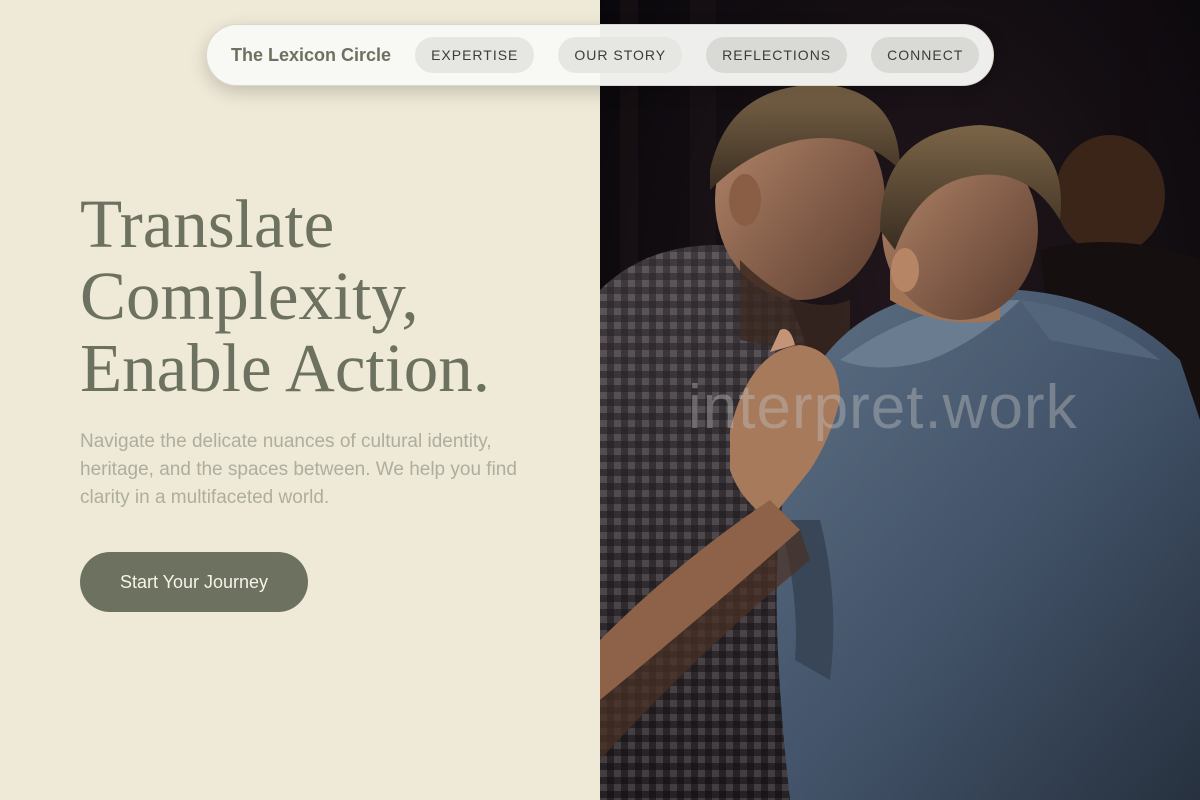  Describe the element at coordinates (777, 55) in the screenshot. I see `nav-item-reflections: REFLECTIONS` at that location.